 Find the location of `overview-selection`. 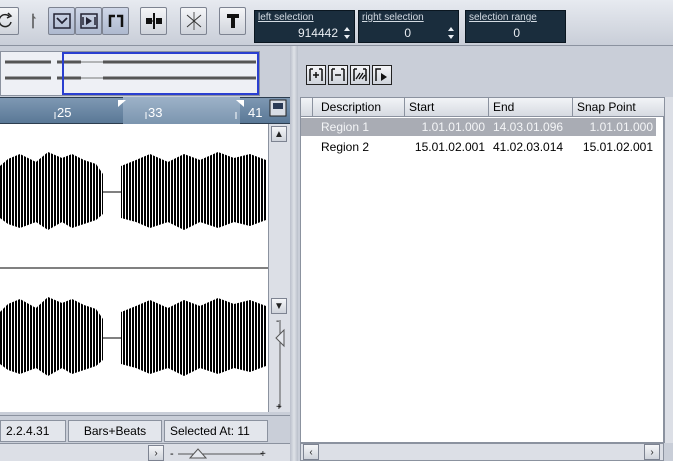

overview-selection is located at coordinates (160, 73).